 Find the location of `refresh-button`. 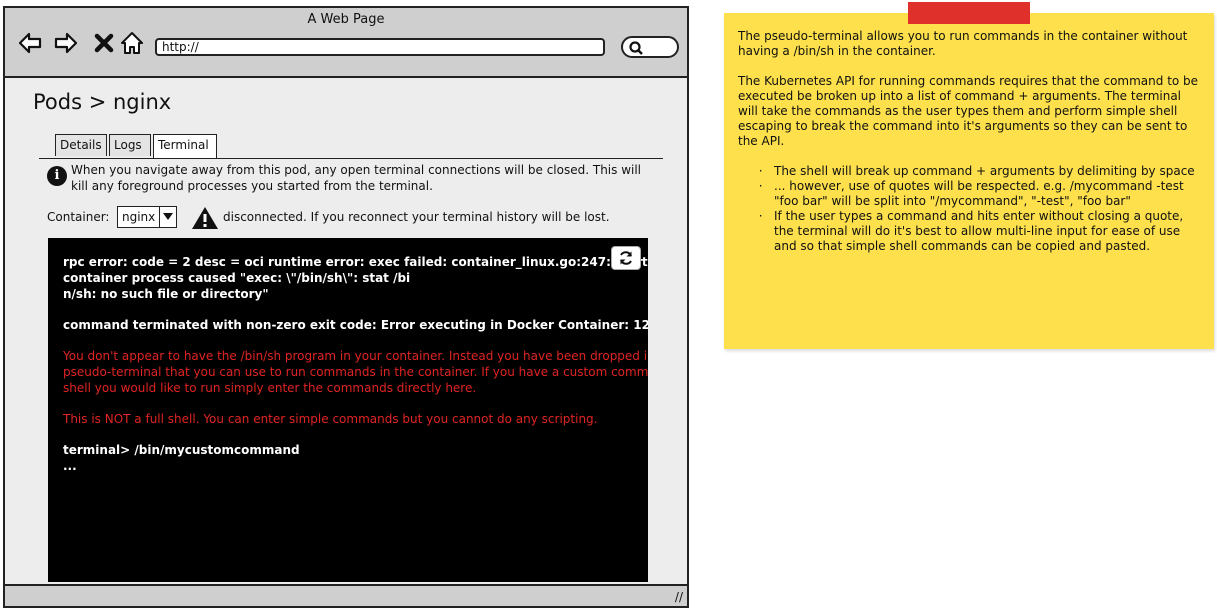

refresh-button is located at coordinates (626, 258).